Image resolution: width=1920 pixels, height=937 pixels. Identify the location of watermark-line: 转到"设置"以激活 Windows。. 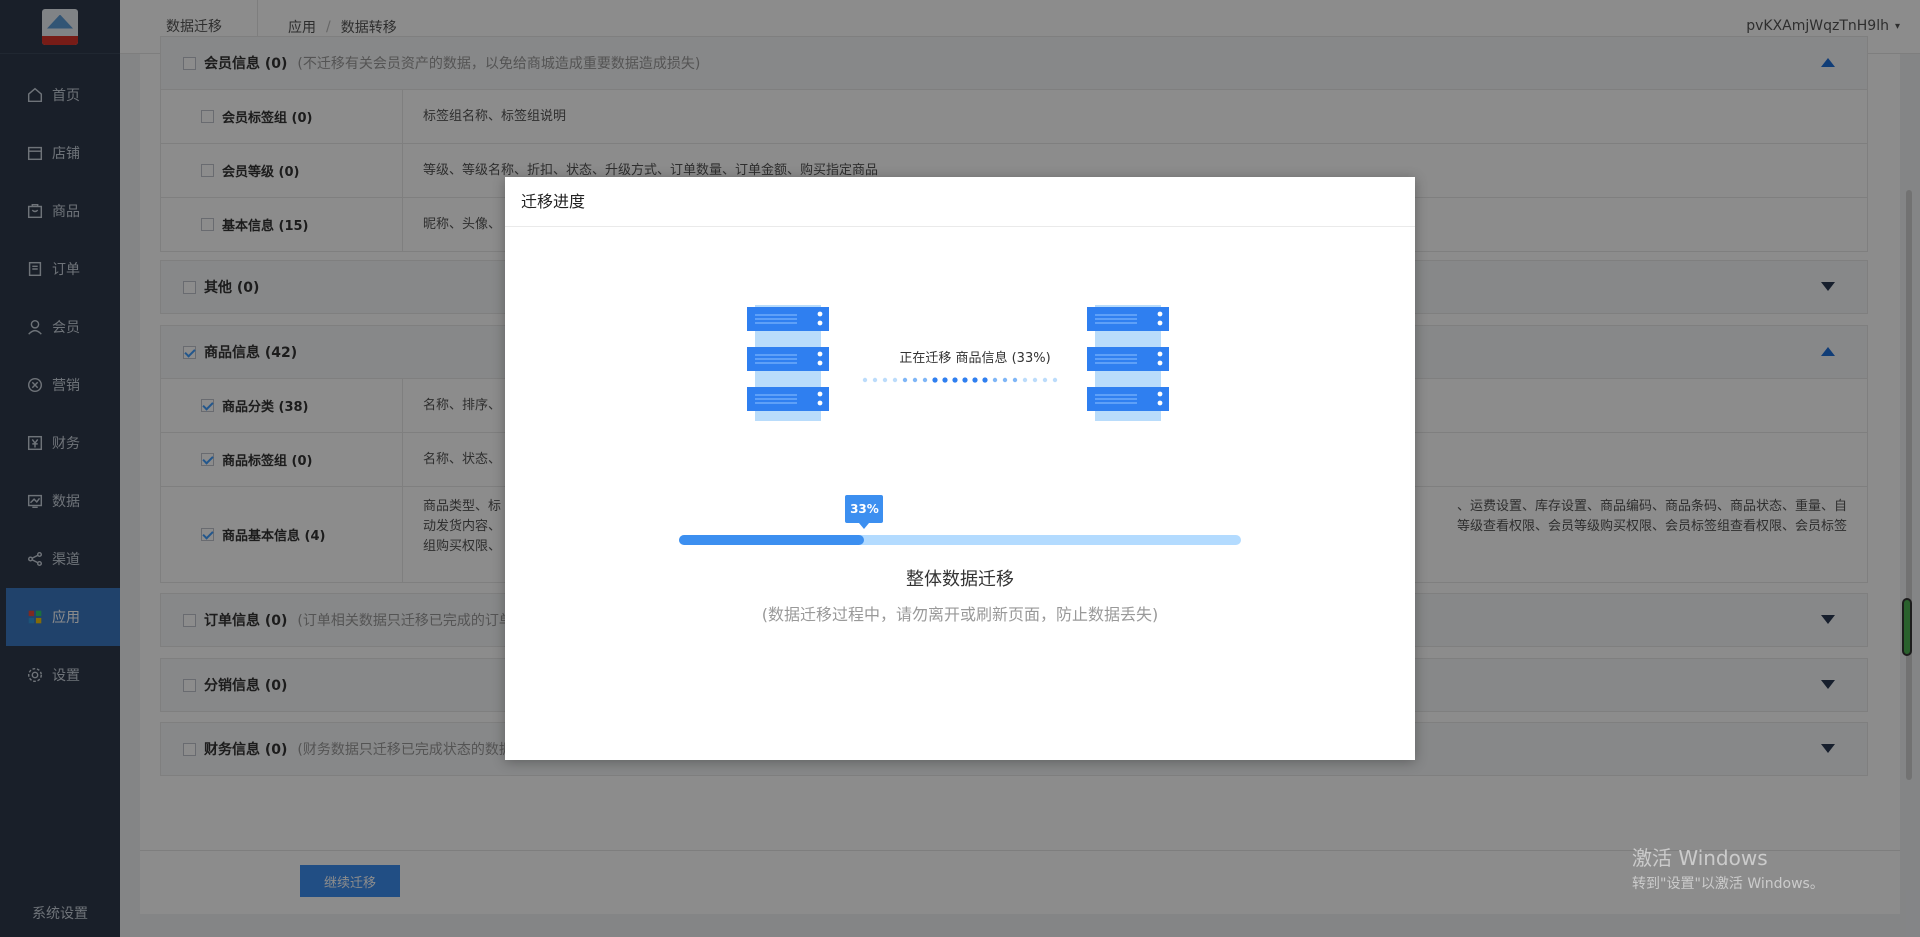
(1728, 884).